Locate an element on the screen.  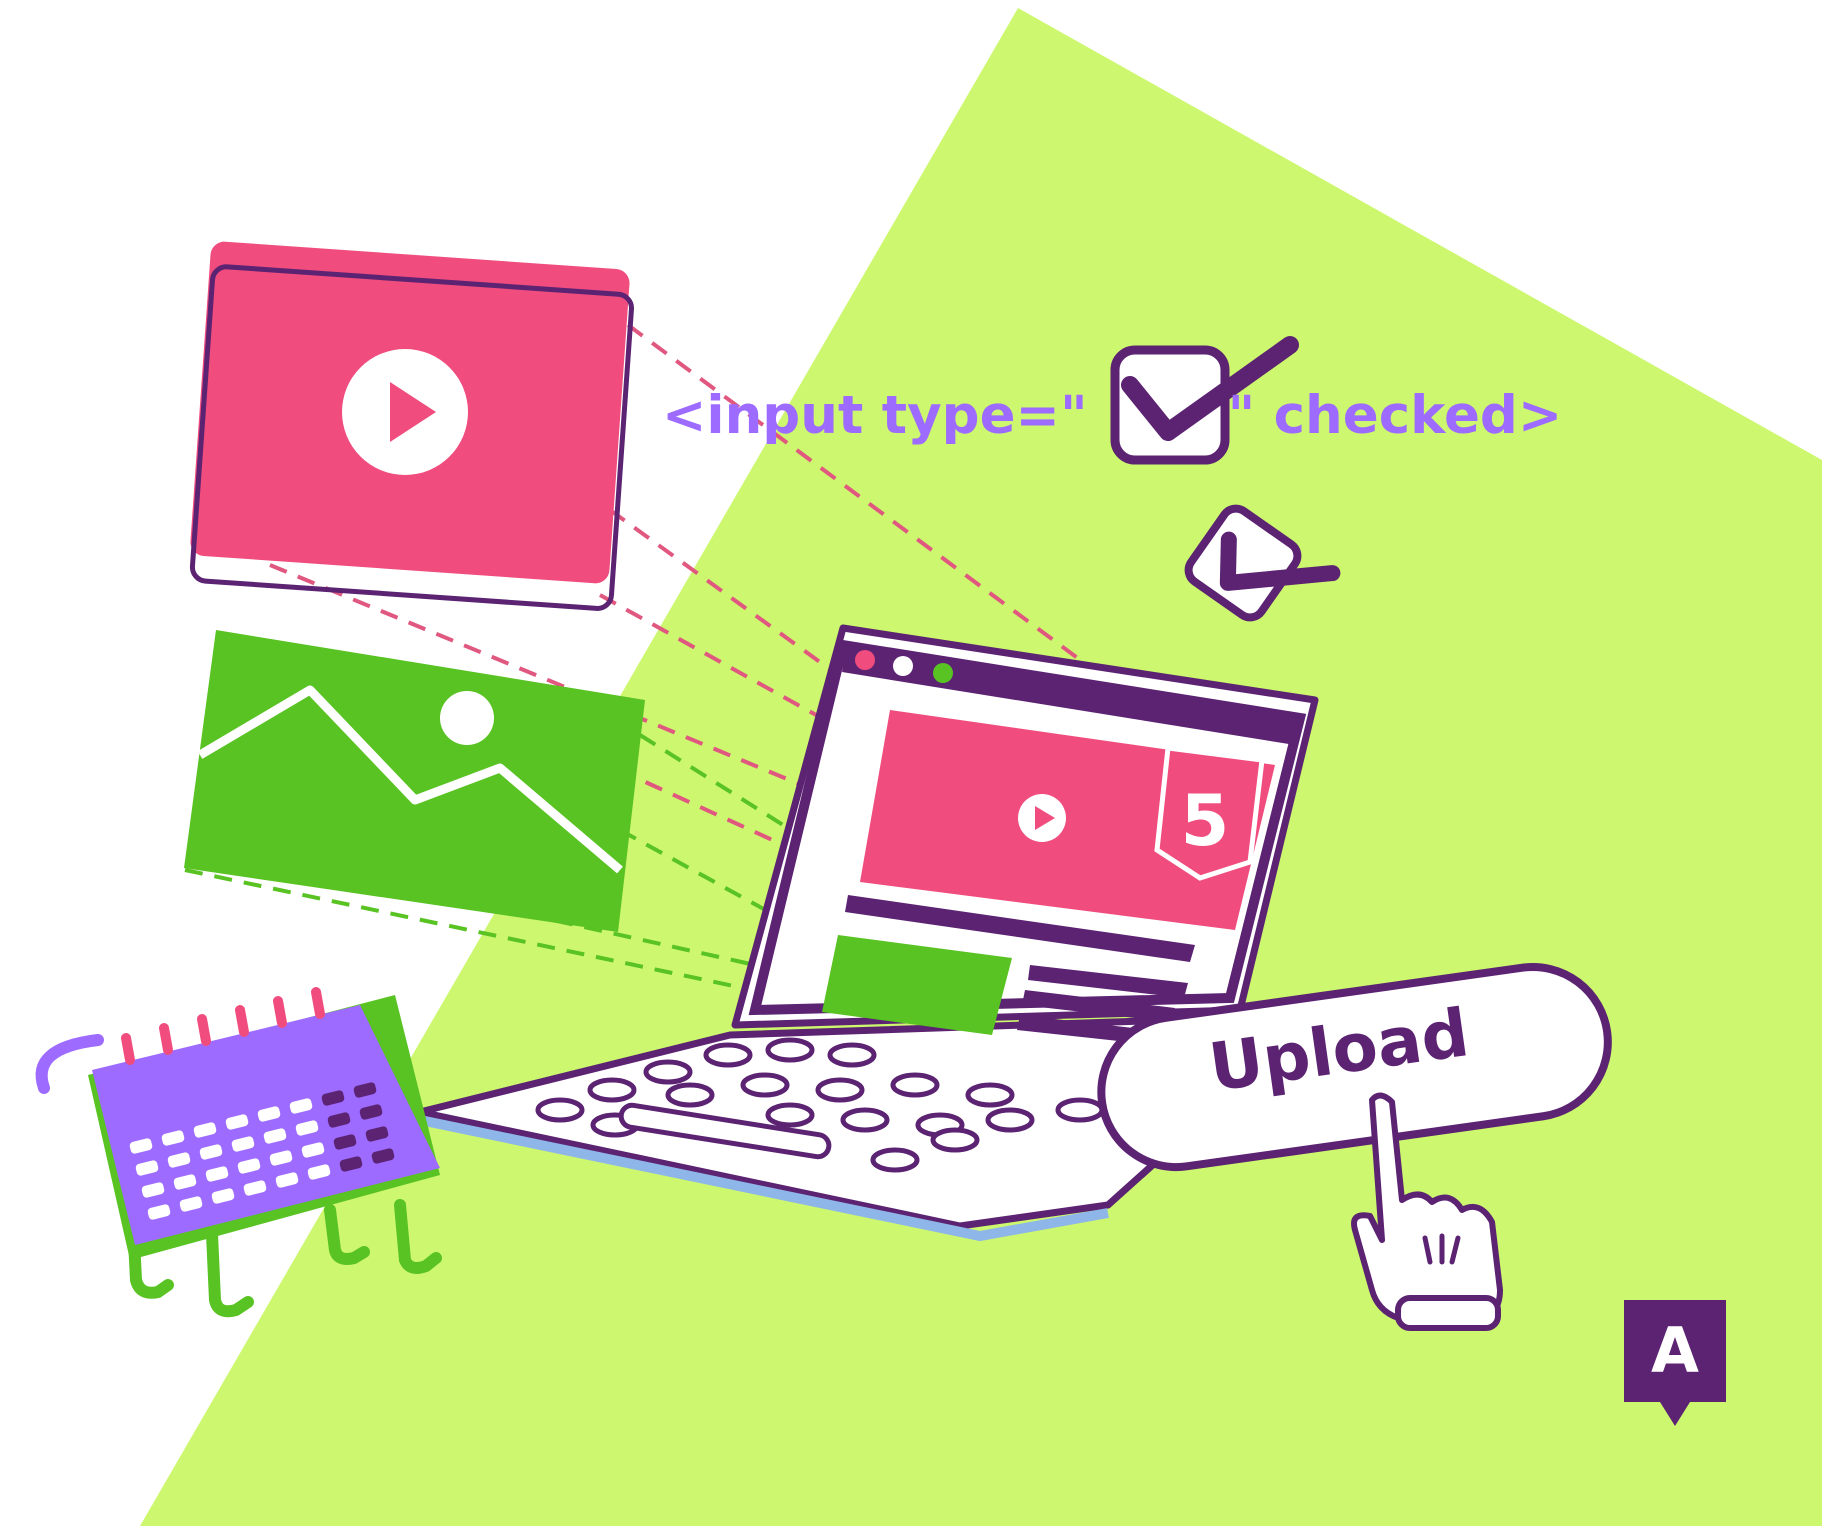
image-thumbnail-icon is located at coordinates (414, 781).